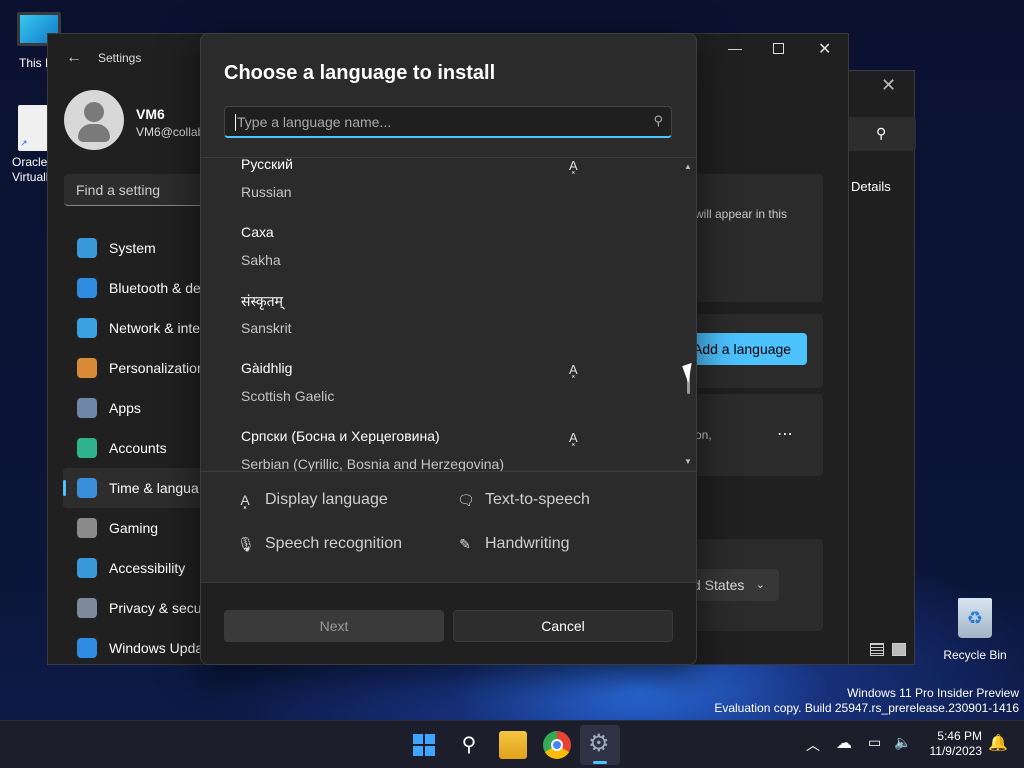 The height and width of the screenshot is (768, 1024). What do you see at coordinates (466, 499) in the screenshot?
I see `text-to-speech-icon: 🗨` at bounding box center [466, 499].